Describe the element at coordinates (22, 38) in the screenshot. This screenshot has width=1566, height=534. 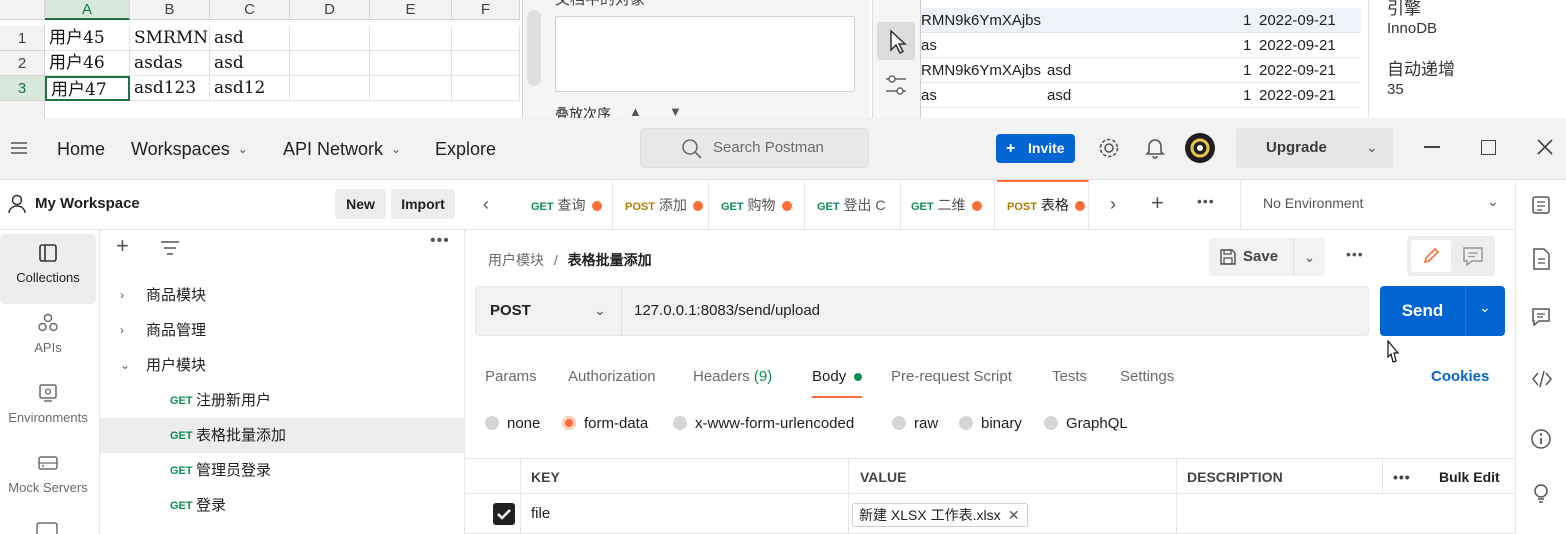
I see `row-header-1: 1` at that location.